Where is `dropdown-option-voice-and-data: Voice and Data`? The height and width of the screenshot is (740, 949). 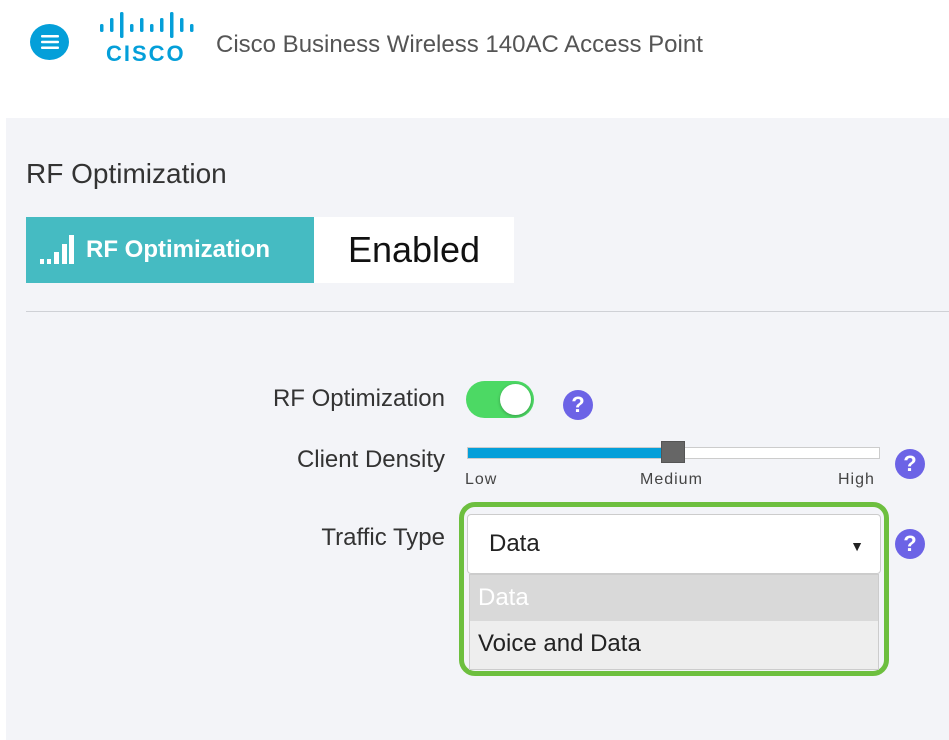 dropdown-option-voice-and-data: Voice and Data is located at coordinates (674, 644).